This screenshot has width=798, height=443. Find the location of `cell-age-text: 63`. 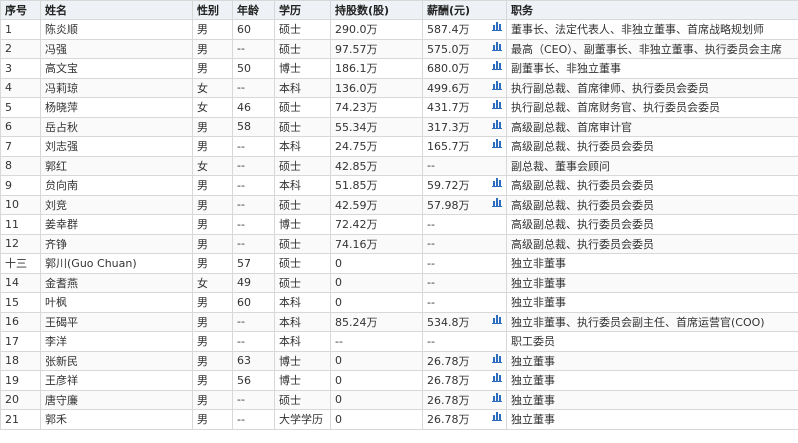

cell-age-text: 63 is located at coordinates (244, 361).